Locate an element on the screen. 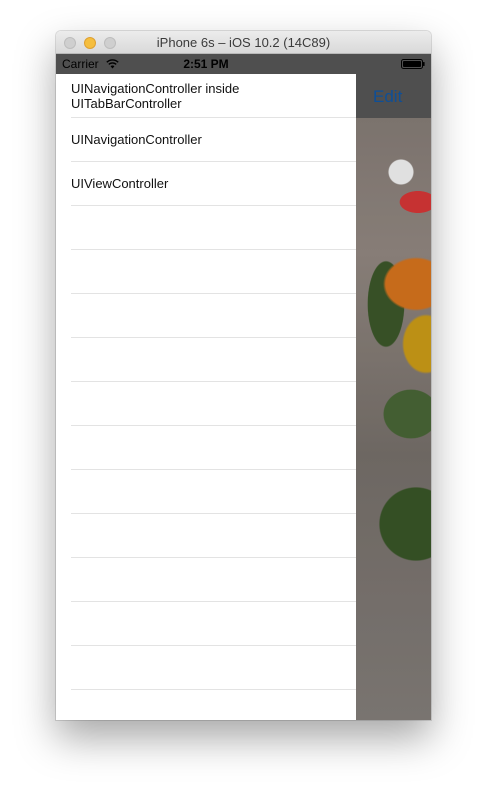 This screenshot has height=801, width=487. window-title: iPhone 6s – iOS 10.2 (14C89) is located at coordinates (243, 42).